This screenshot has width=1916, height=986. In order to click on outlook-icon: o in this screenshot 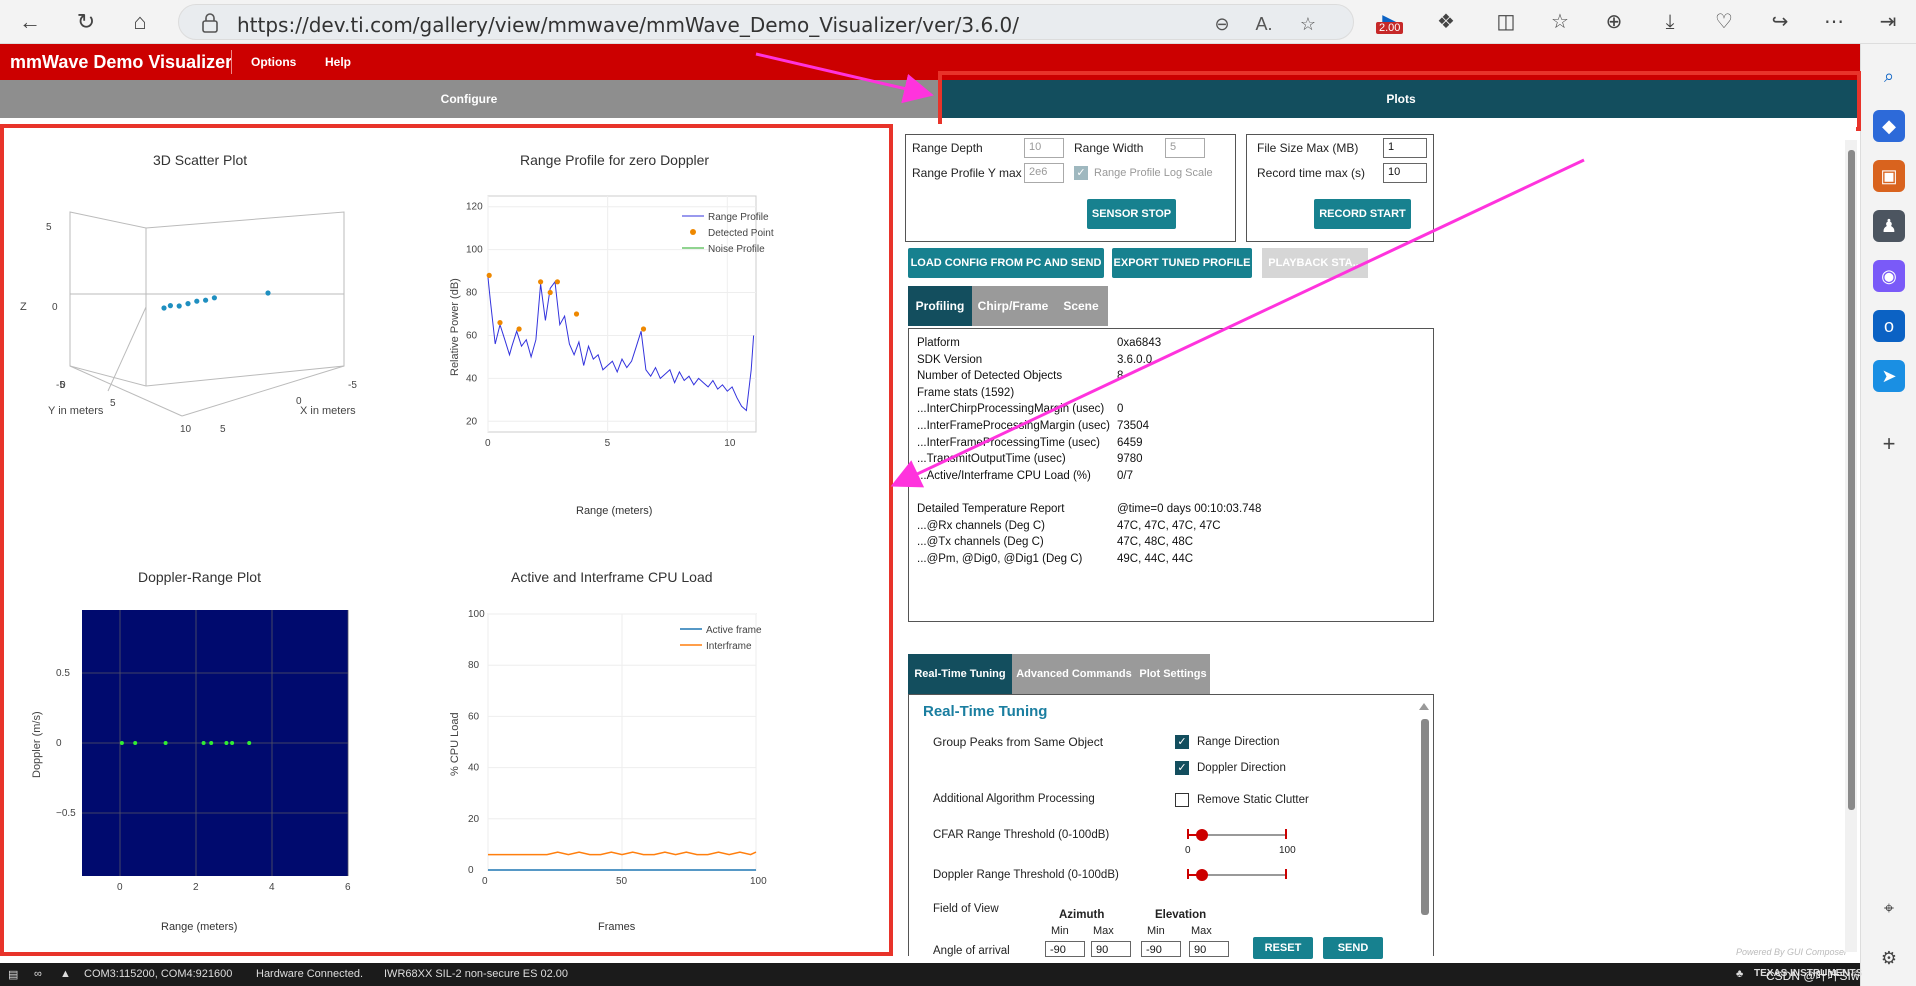, I will do `click(1889, 326)`.